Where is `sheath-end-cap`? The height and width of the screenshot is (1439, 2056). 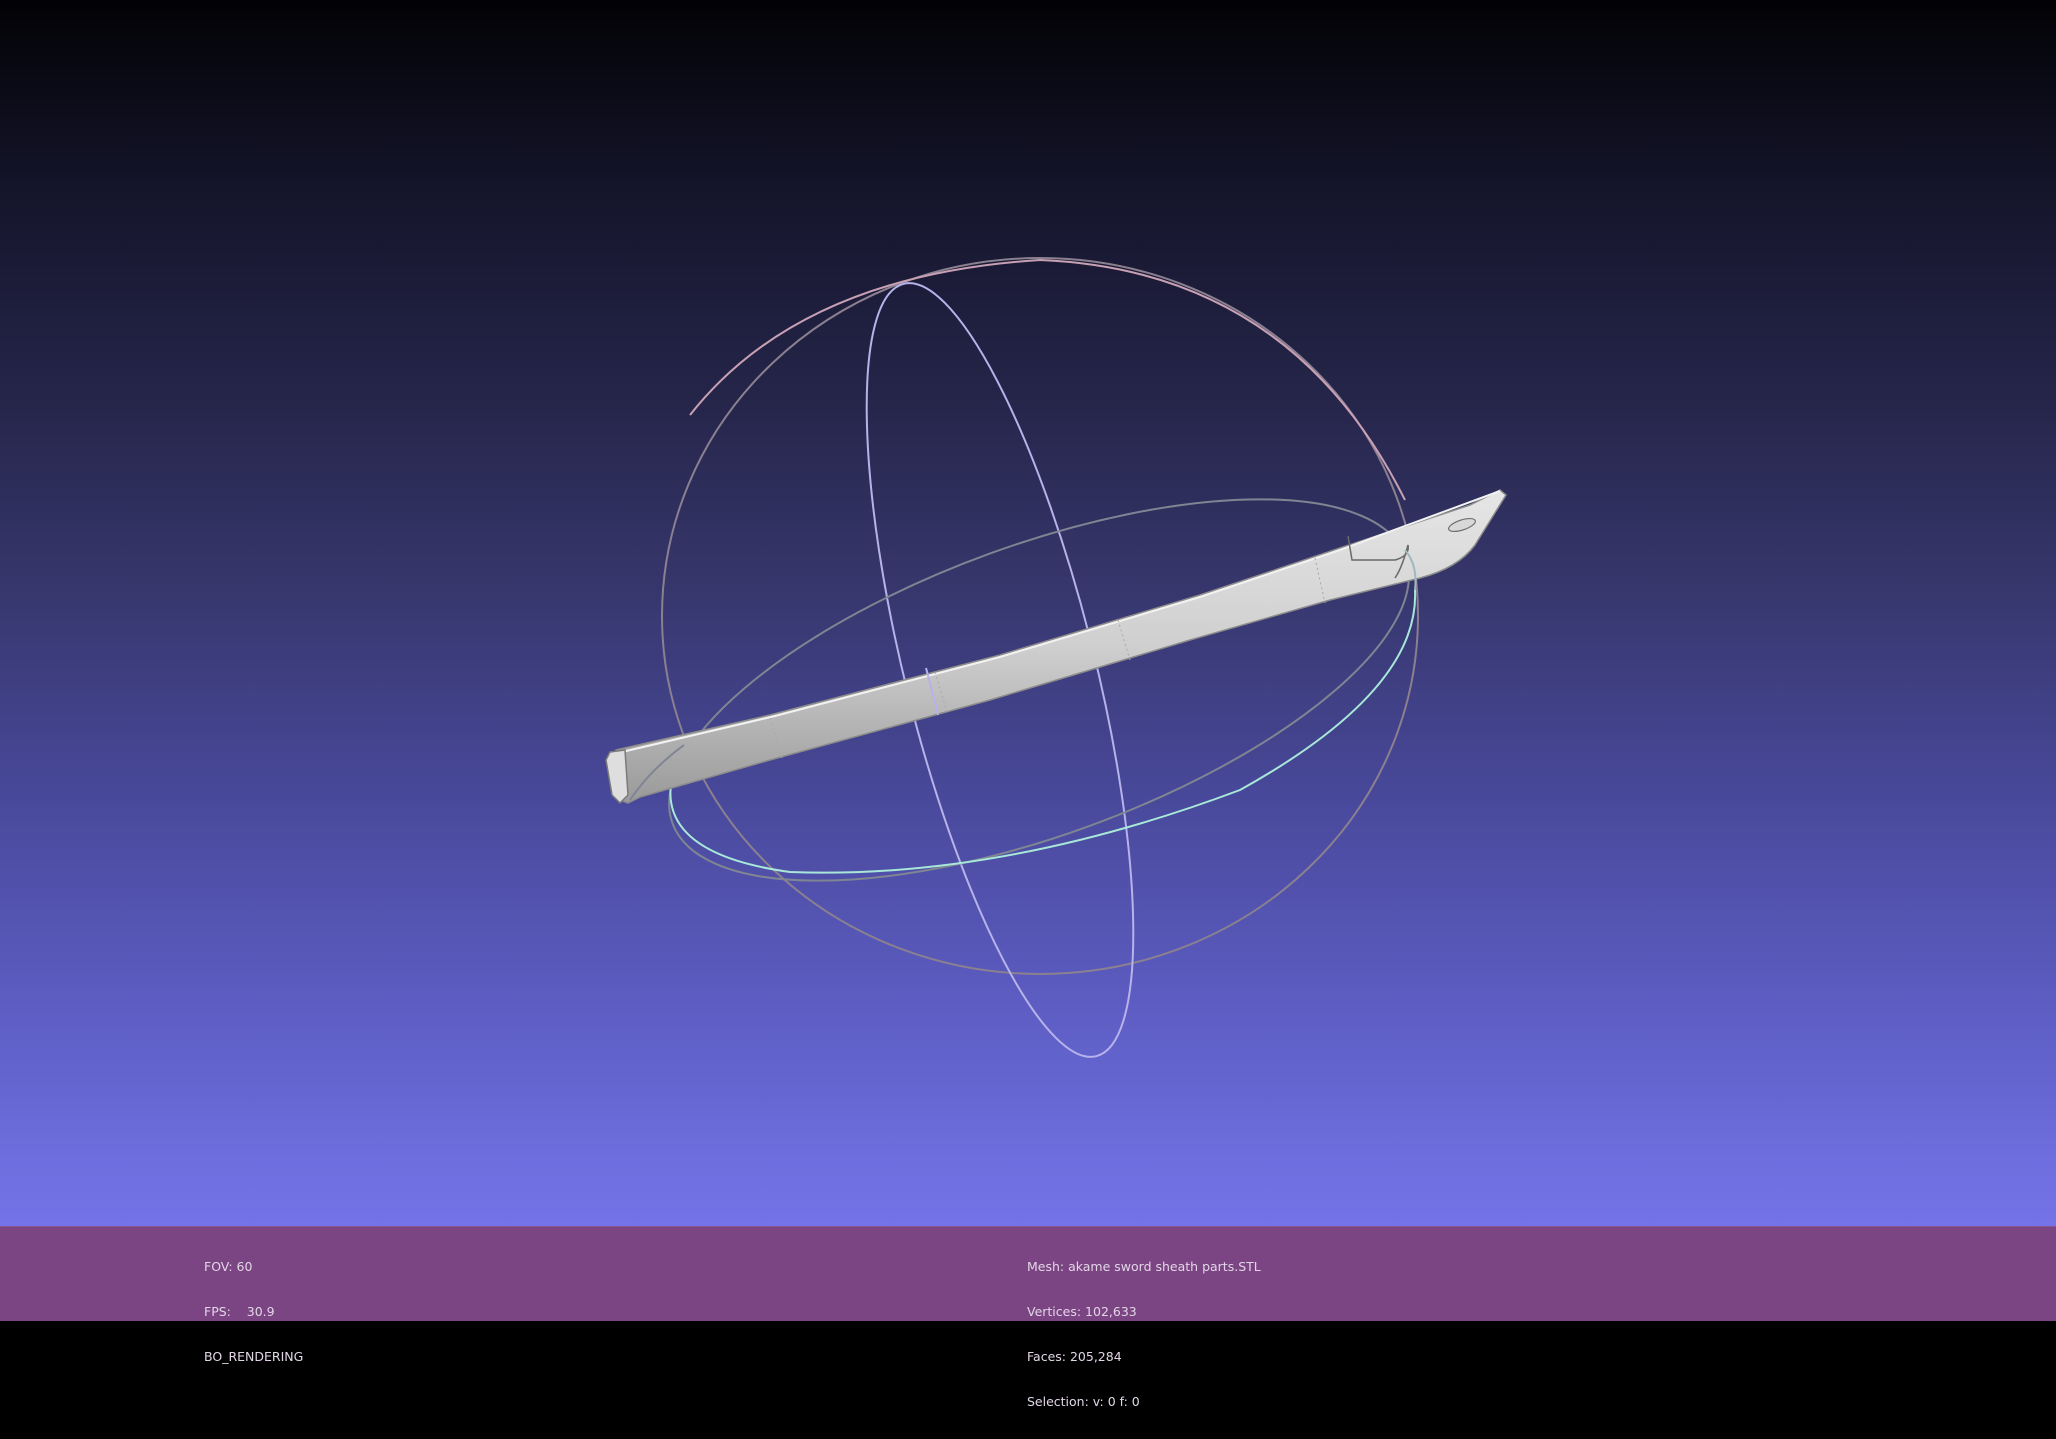 sheath-end-cap is located at coordinates (617, 777).